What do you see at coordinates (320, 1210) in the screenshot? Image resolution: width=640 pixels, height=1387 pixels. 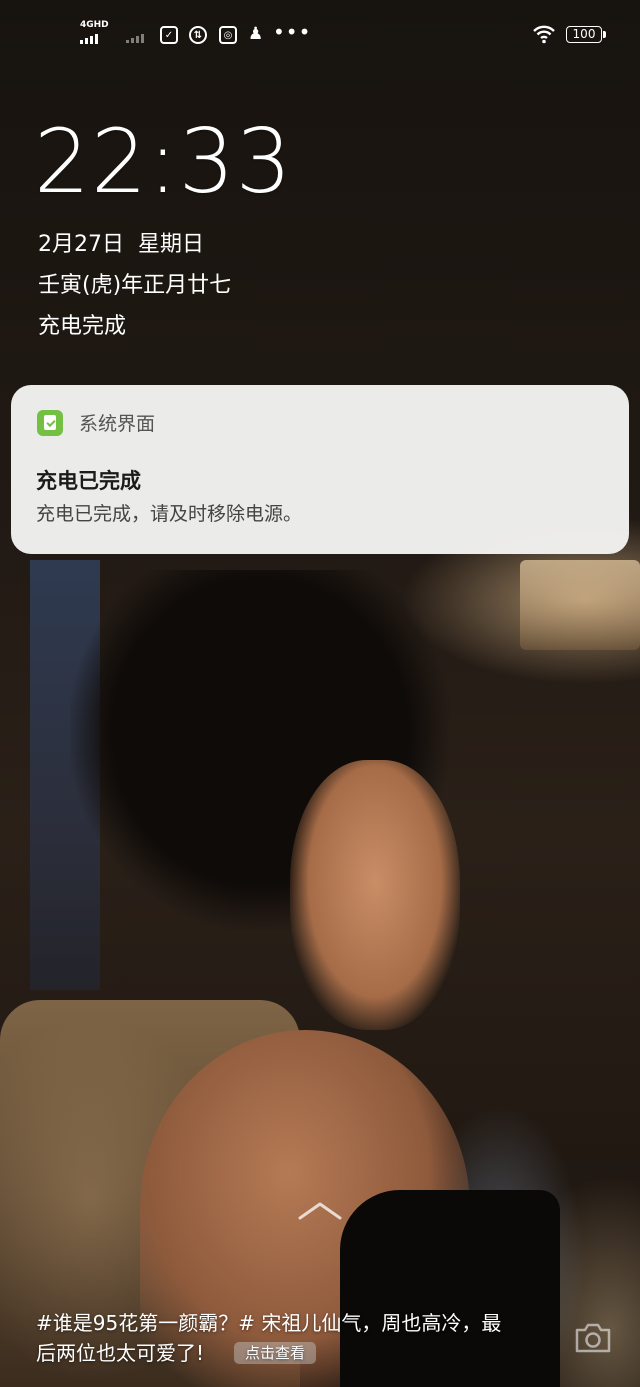 I see `swipe-up-chevron-icon` at bounding box center [320, 1210].